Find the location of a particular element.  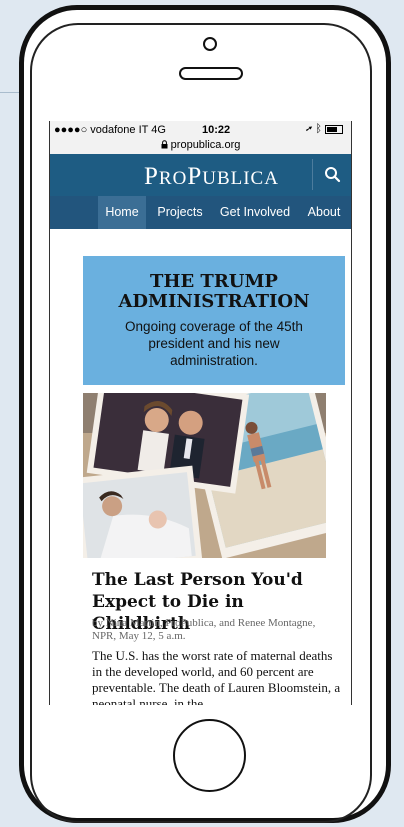

article-photo is located at coordinates (204, 475).